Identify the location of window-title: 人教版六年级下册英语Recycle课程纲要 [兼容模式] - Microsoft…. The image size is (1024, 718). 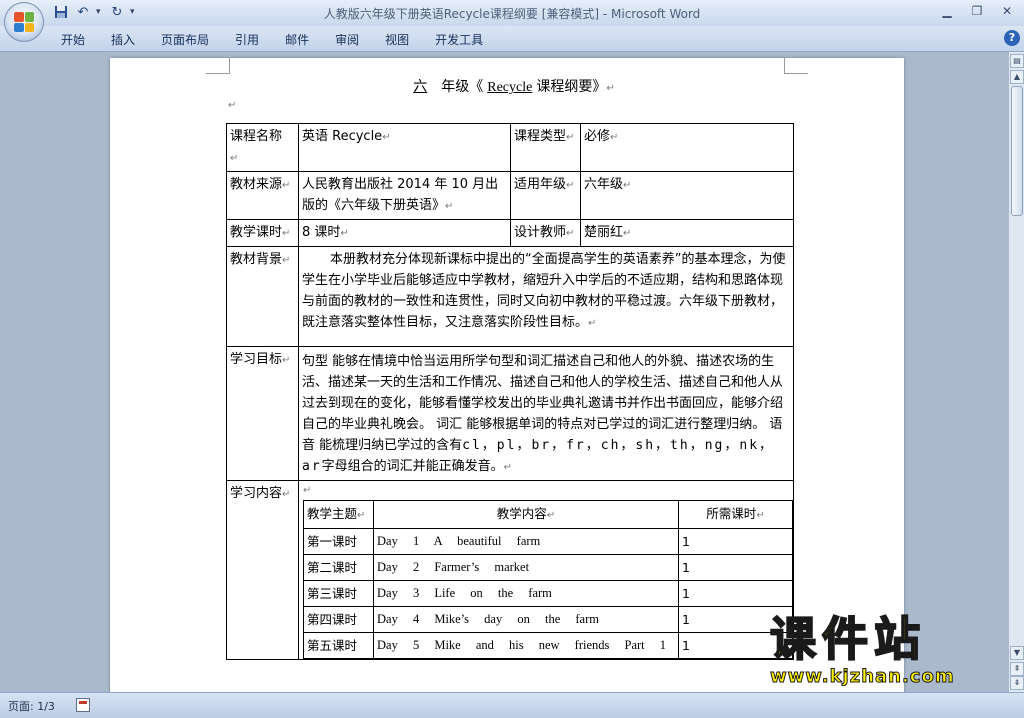
(512, 14).